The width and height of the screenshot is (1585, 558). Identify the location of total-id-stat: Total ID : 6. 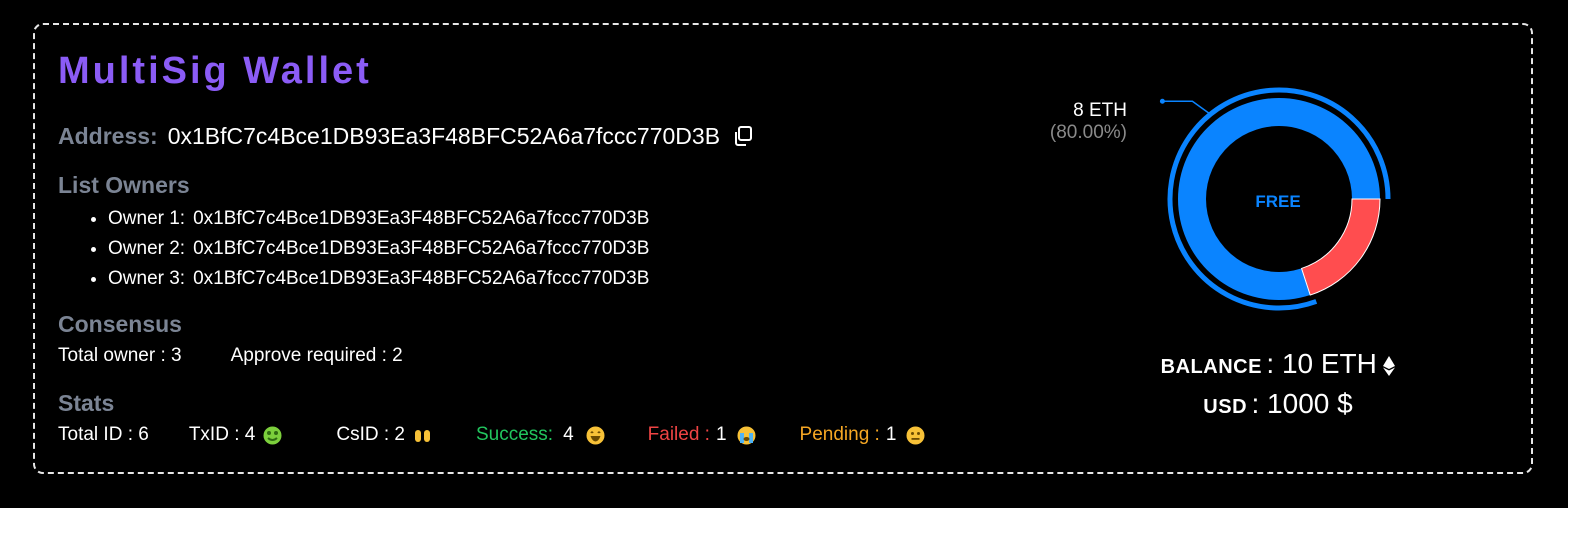
(103, 434).